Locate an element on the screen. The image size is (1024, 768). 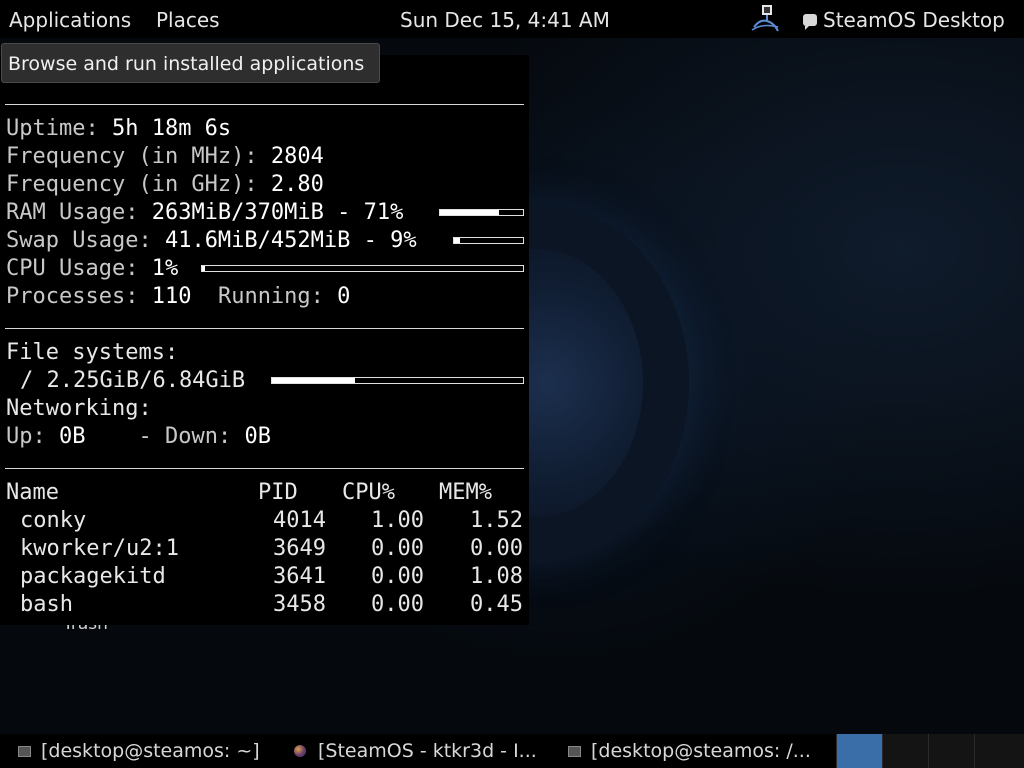
cell-pid: 3458 is located at coordinates (299, 604).